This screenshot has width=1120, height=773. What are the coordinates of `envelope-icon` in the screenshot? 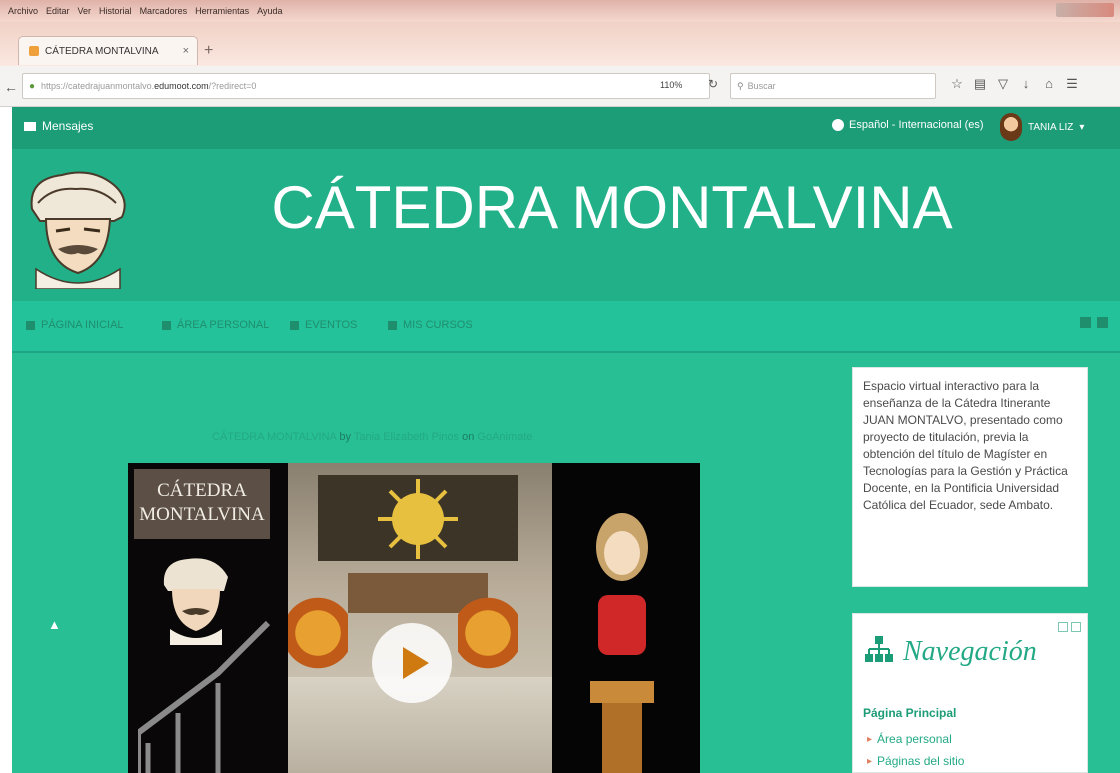 It's located at (30, 126).